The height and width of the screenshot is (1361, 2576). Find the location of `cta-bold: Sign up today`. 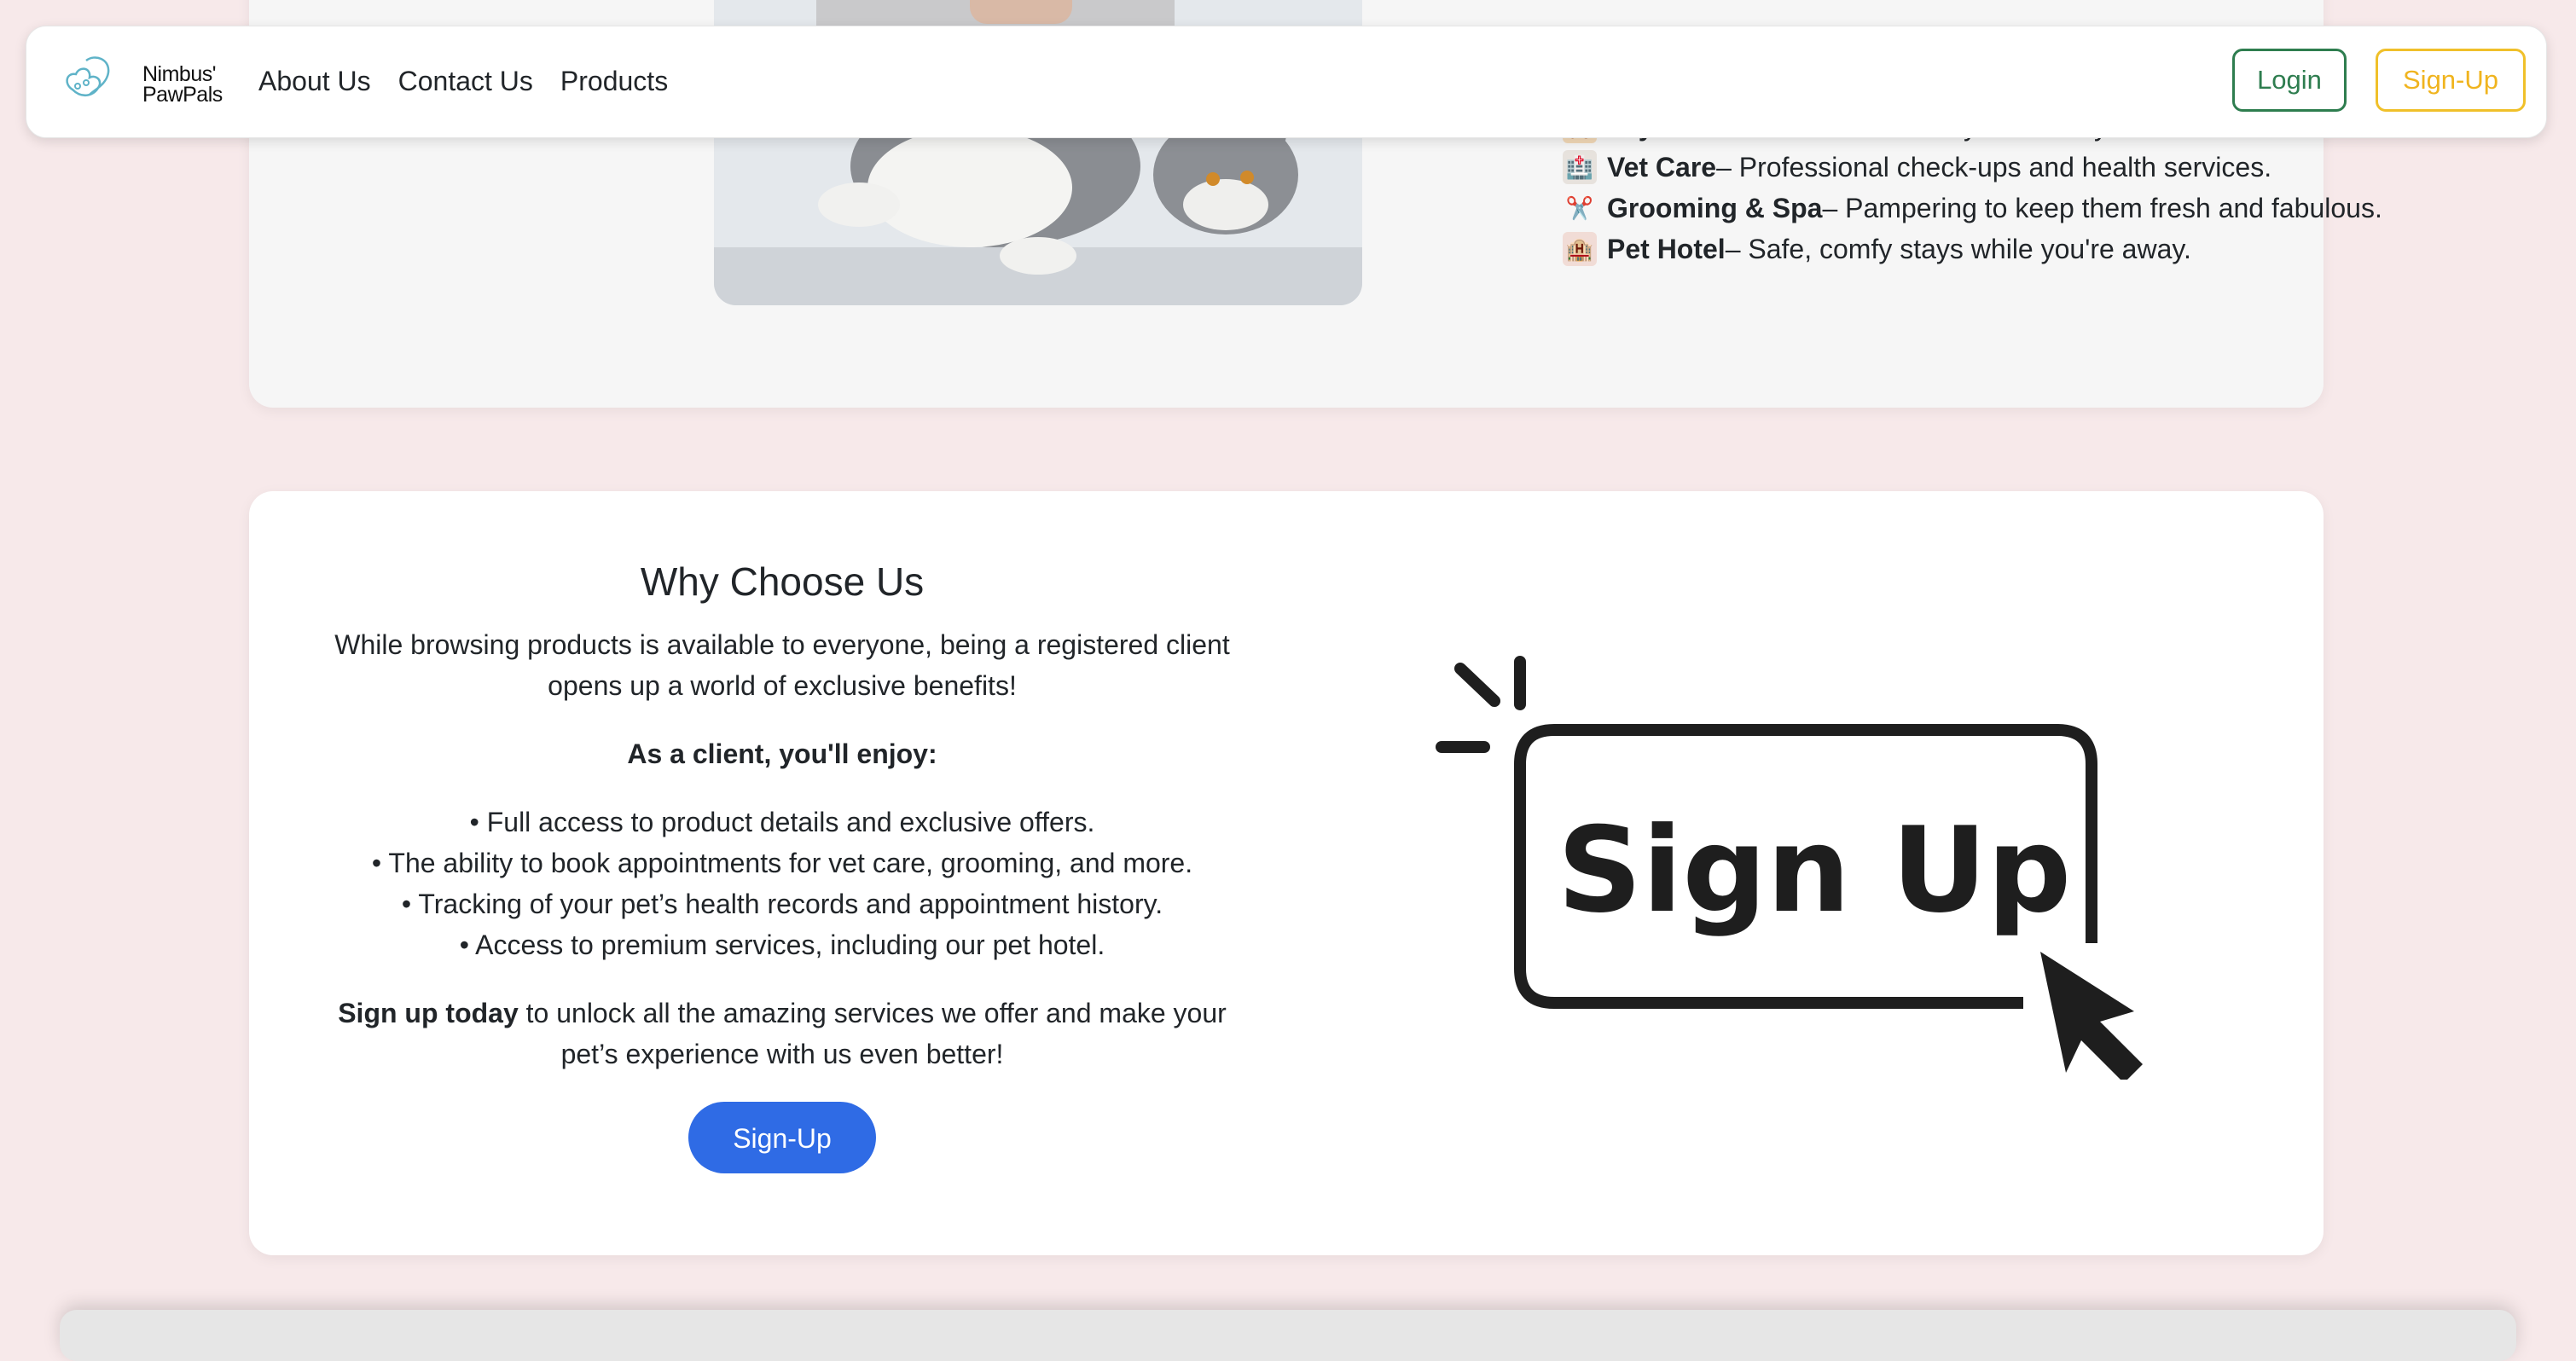

cta-bold: Sign up today is located at coordinates (428, 1013).